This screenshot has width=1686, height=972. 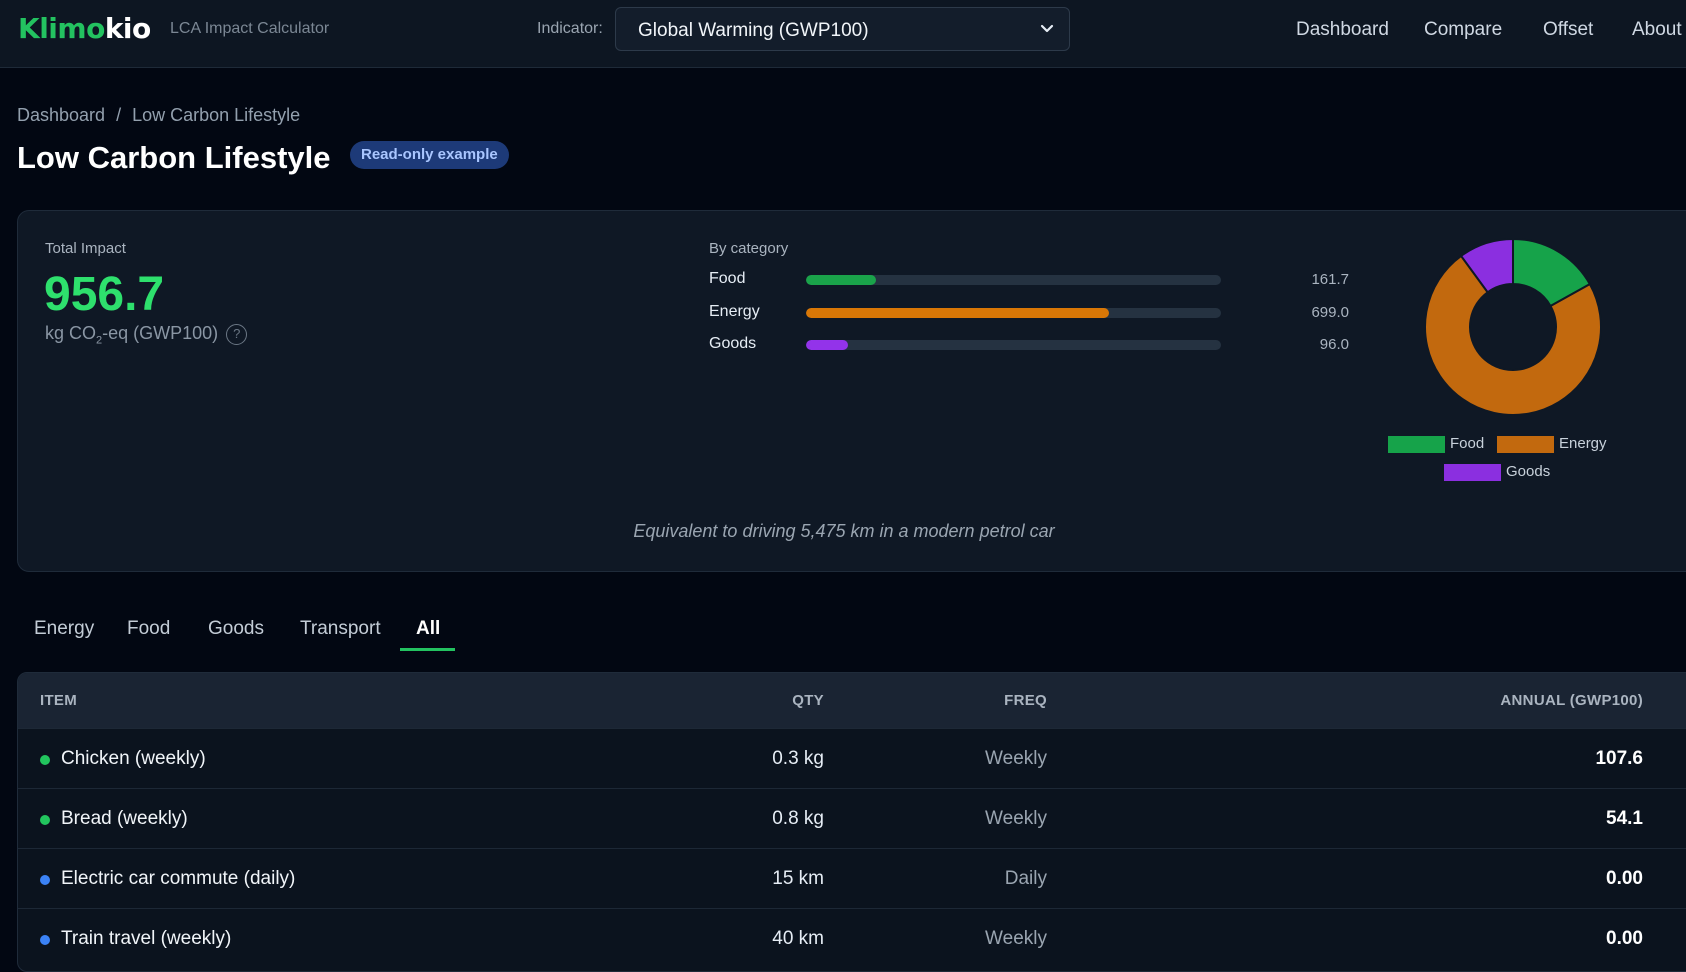 I want to click on logo-text-primary: Klimo, so click(x=61, y=28).